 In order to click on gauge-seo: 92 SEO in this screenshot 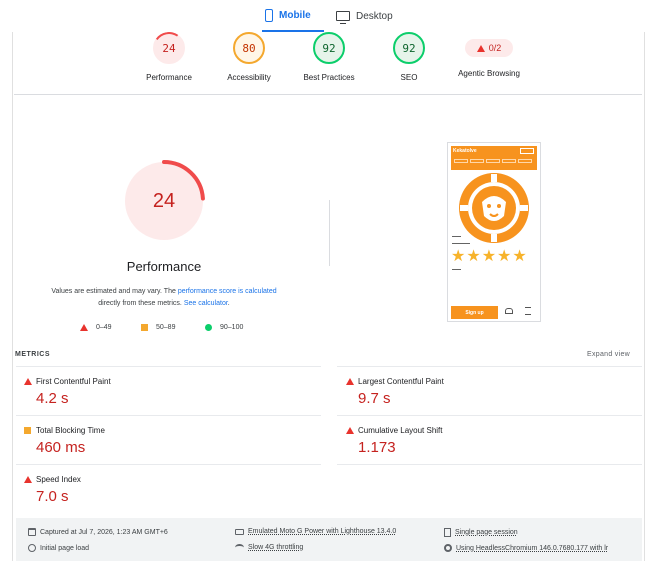, I will do `click(409, 57)`.